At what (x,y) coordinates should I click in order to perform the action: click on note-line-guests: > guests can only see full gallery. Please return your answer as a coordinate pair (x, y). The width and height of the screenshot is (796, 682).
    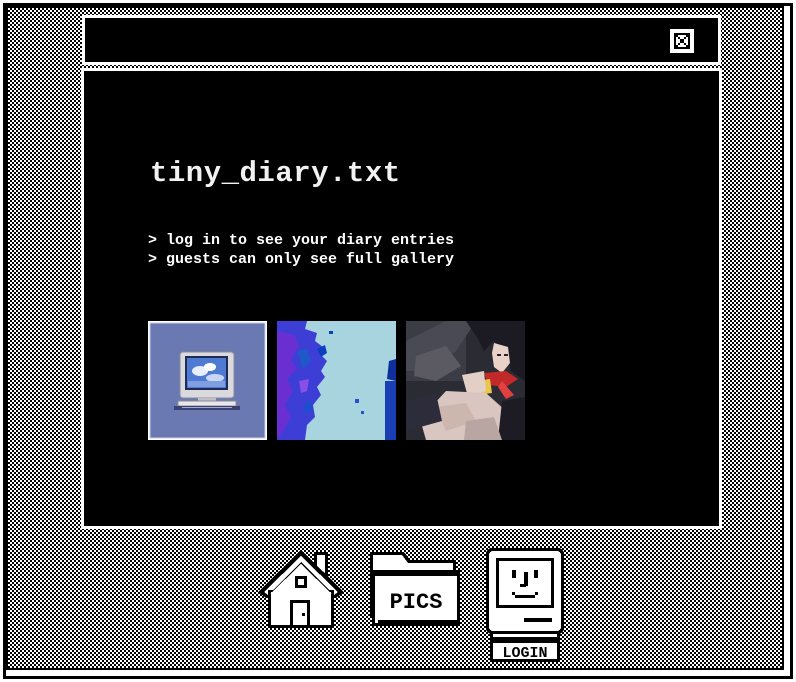
    Looking at the image, I should click on (301, 259).